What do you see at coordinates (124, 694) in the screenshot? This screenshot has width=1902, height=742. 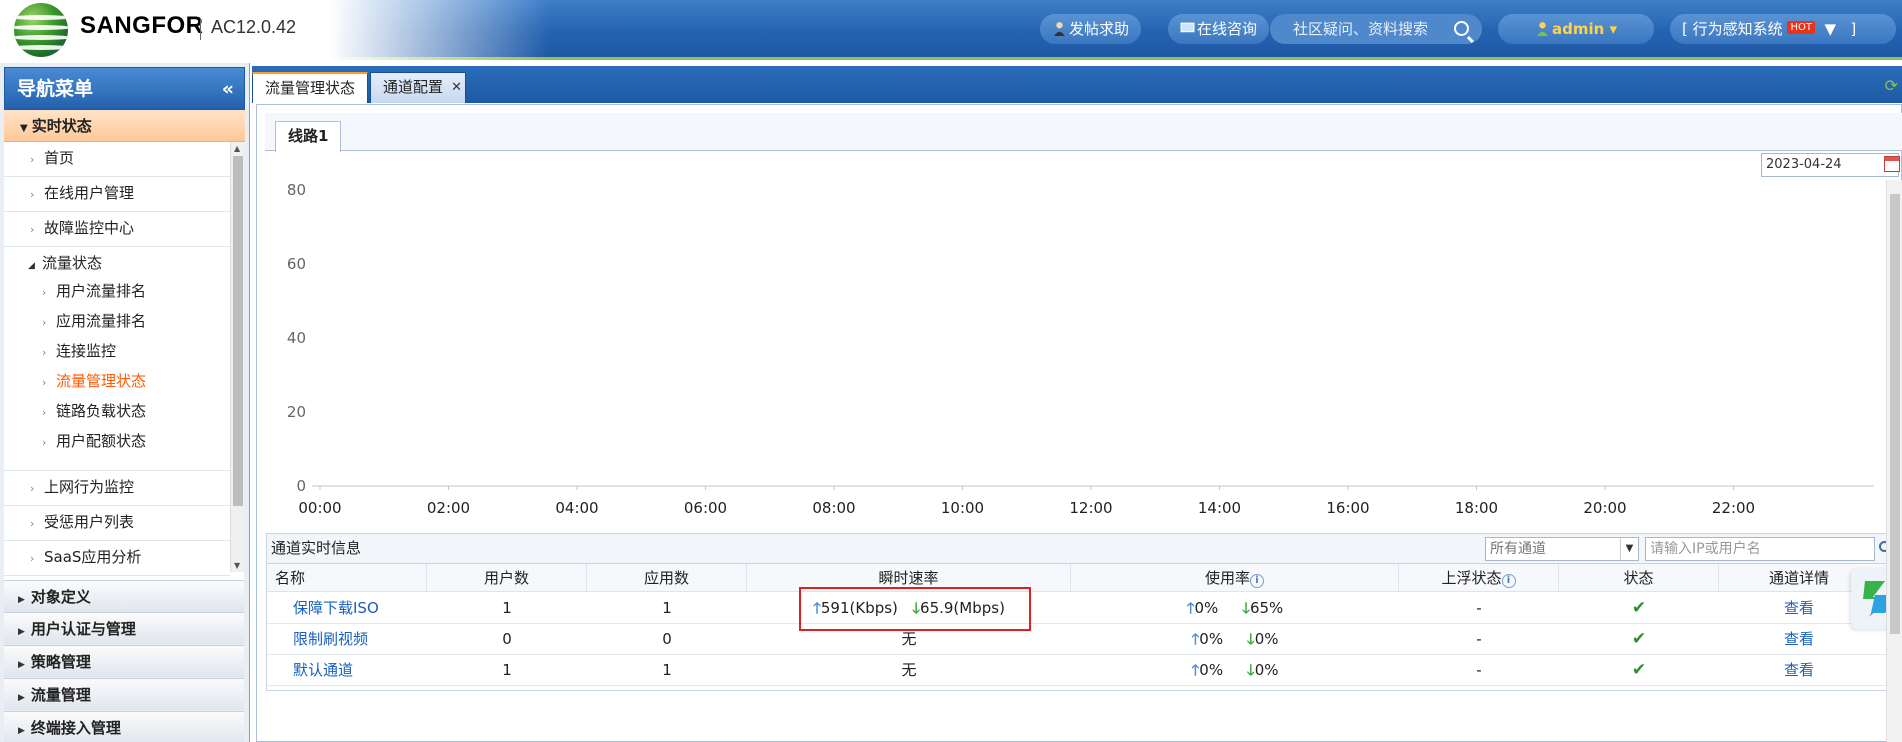 I see `sidebar-section-traffic-mgmt: ▶ 流量管理` at bounding box center [124, 694].